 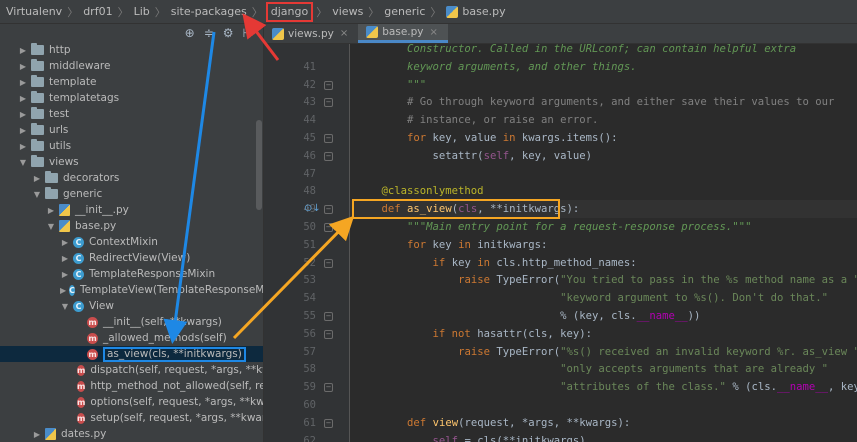 I want to click on tree-item: m as_view(cls, **initkwargs), so click(x=131, y=354).